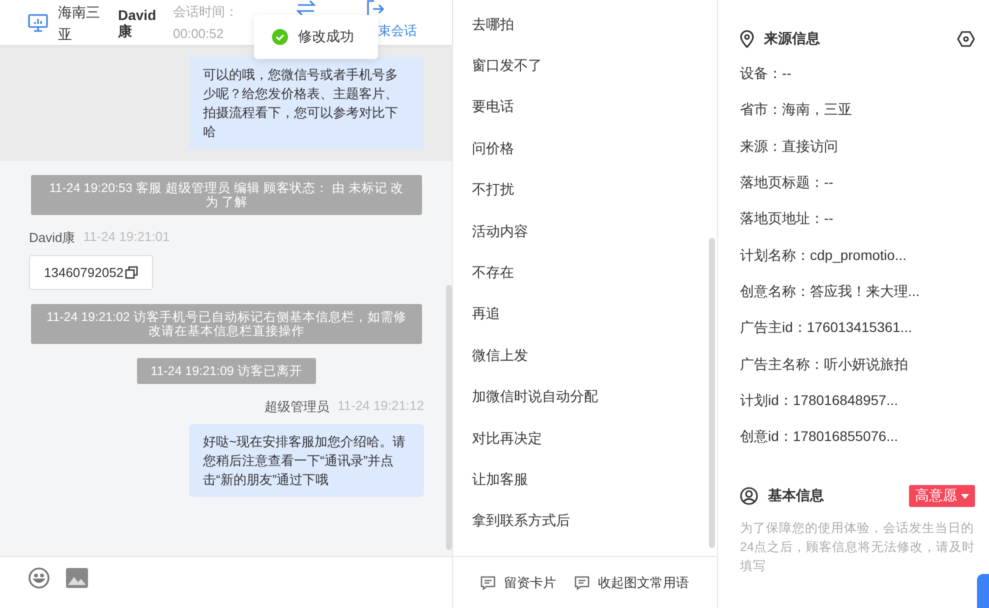 The height and width of the screenshot is (608, 989). What do you see at coordinates (138, 22) in the screenshot?
I see `visitor-name: David康` at bounding box center [138, 22].